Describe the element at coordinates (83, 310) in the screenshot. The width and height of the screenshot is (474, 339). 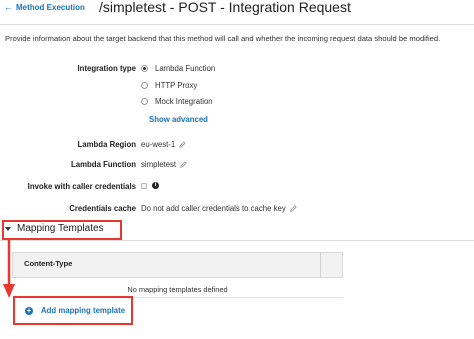
I see `add-mapping-template-label: Add mapping template` at that location.